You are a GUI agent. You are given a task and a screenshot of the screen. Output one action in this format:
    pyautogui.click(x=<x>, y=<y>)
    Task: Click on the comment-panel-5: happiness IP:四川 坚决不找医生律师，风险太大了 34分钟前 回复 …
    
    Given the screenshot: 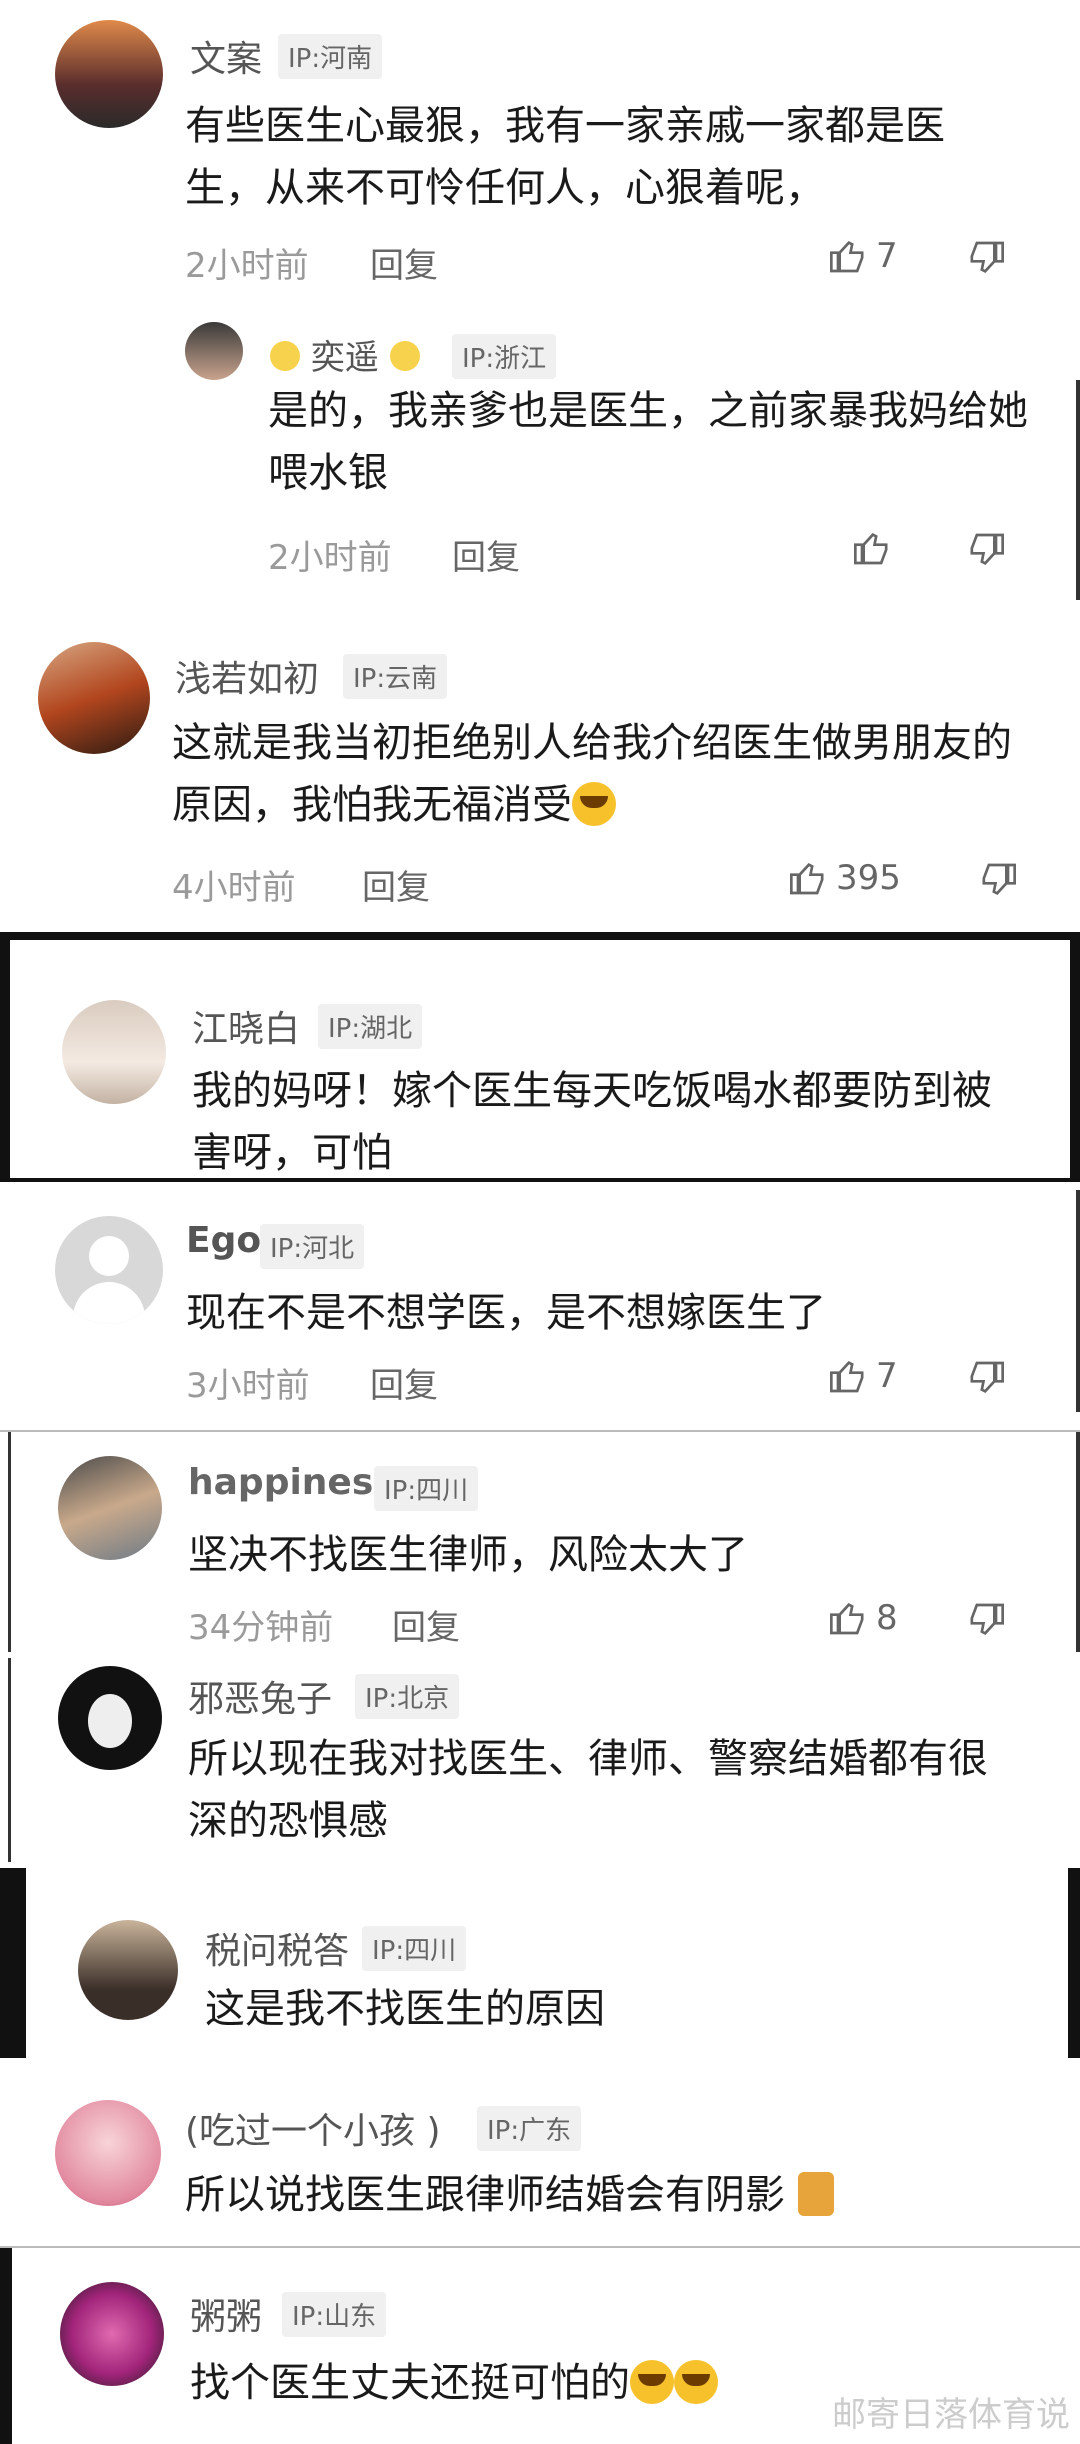 What is the action you would take?
    pyautogui.click(x=540, y=1541)
    